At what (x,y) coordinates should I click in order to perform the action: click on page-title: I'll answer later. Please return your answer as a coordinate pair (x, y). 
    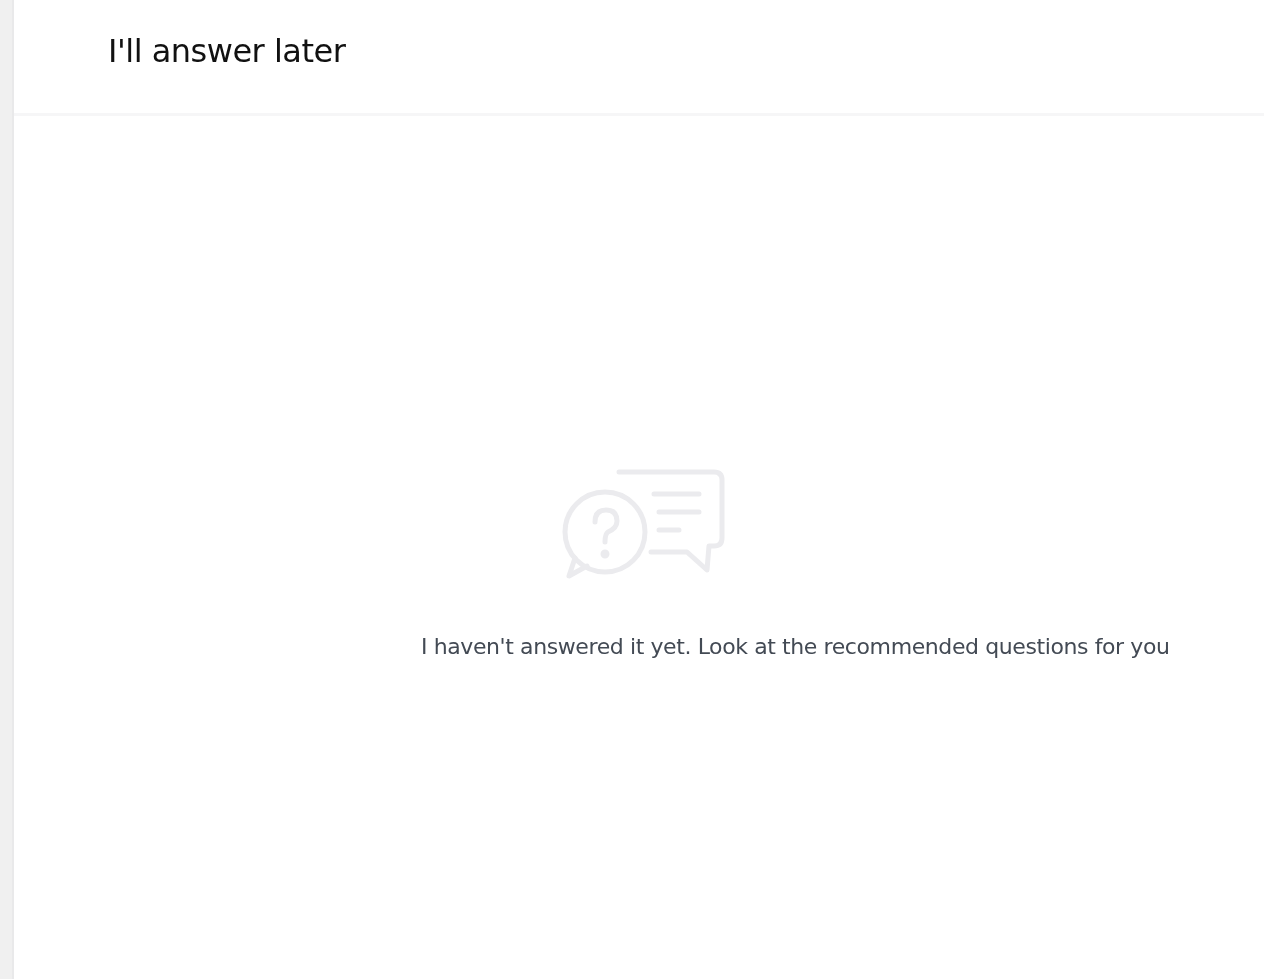
    Looking at the image, I should click on (227, 51).